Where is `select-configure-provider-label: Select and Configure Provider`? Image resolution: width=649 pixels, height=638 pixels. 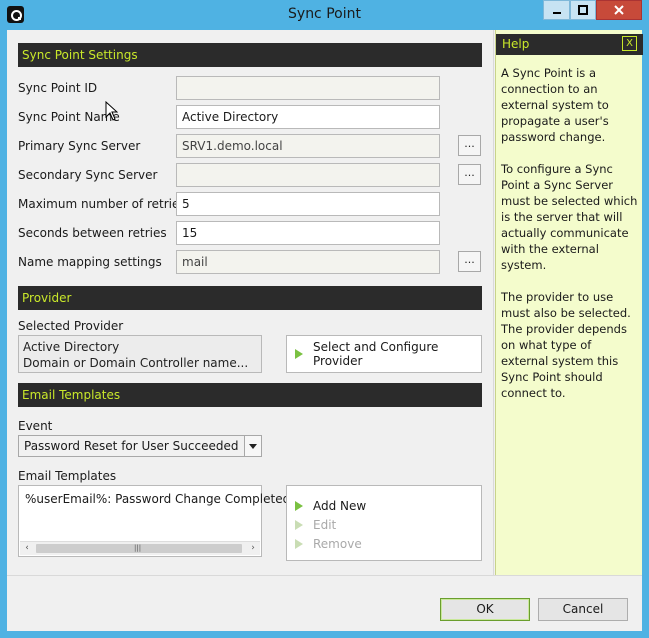 select-configure-provider-label: Select and Configure Provider is located at coordinates (376, 354).